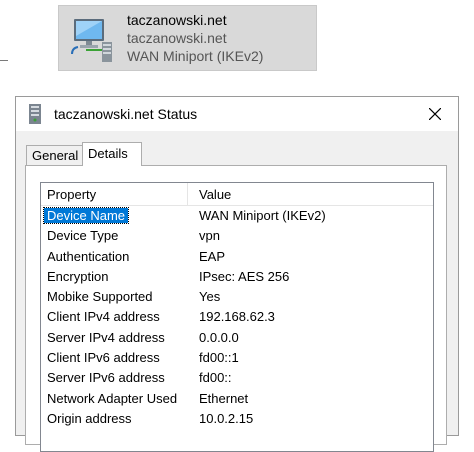 The height and width of the screenshot is (452, 474). I want to click on list-item: Device Name WAN Miniport (IKEv2), so click(237, 216).